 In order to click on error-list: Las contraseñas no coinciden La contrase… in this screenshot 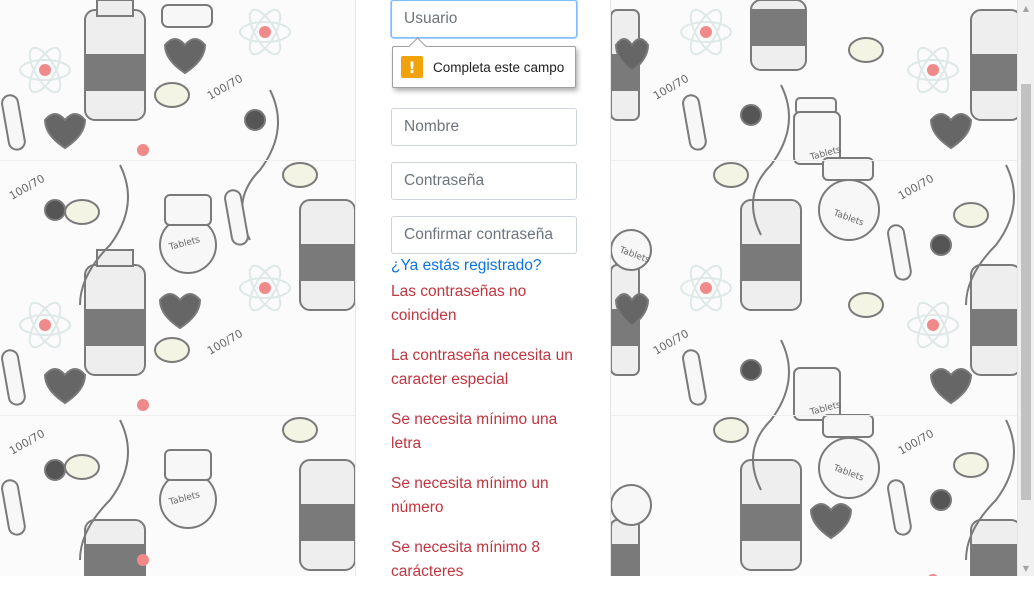, I will do `click(491, 440)`.